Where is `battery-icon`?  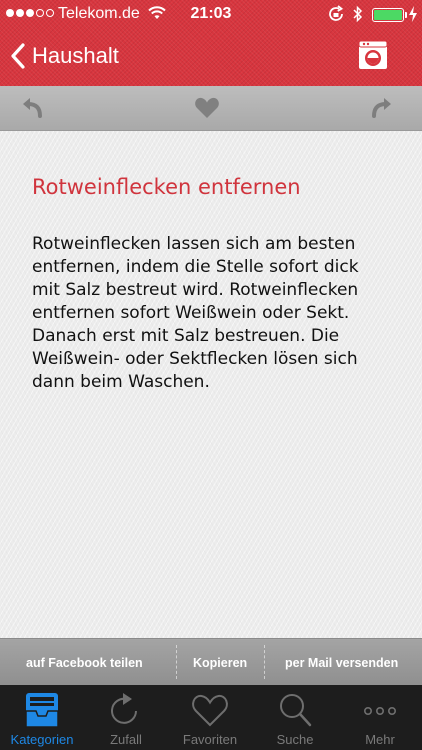
battery-icon is located at coordinates (389, 15).